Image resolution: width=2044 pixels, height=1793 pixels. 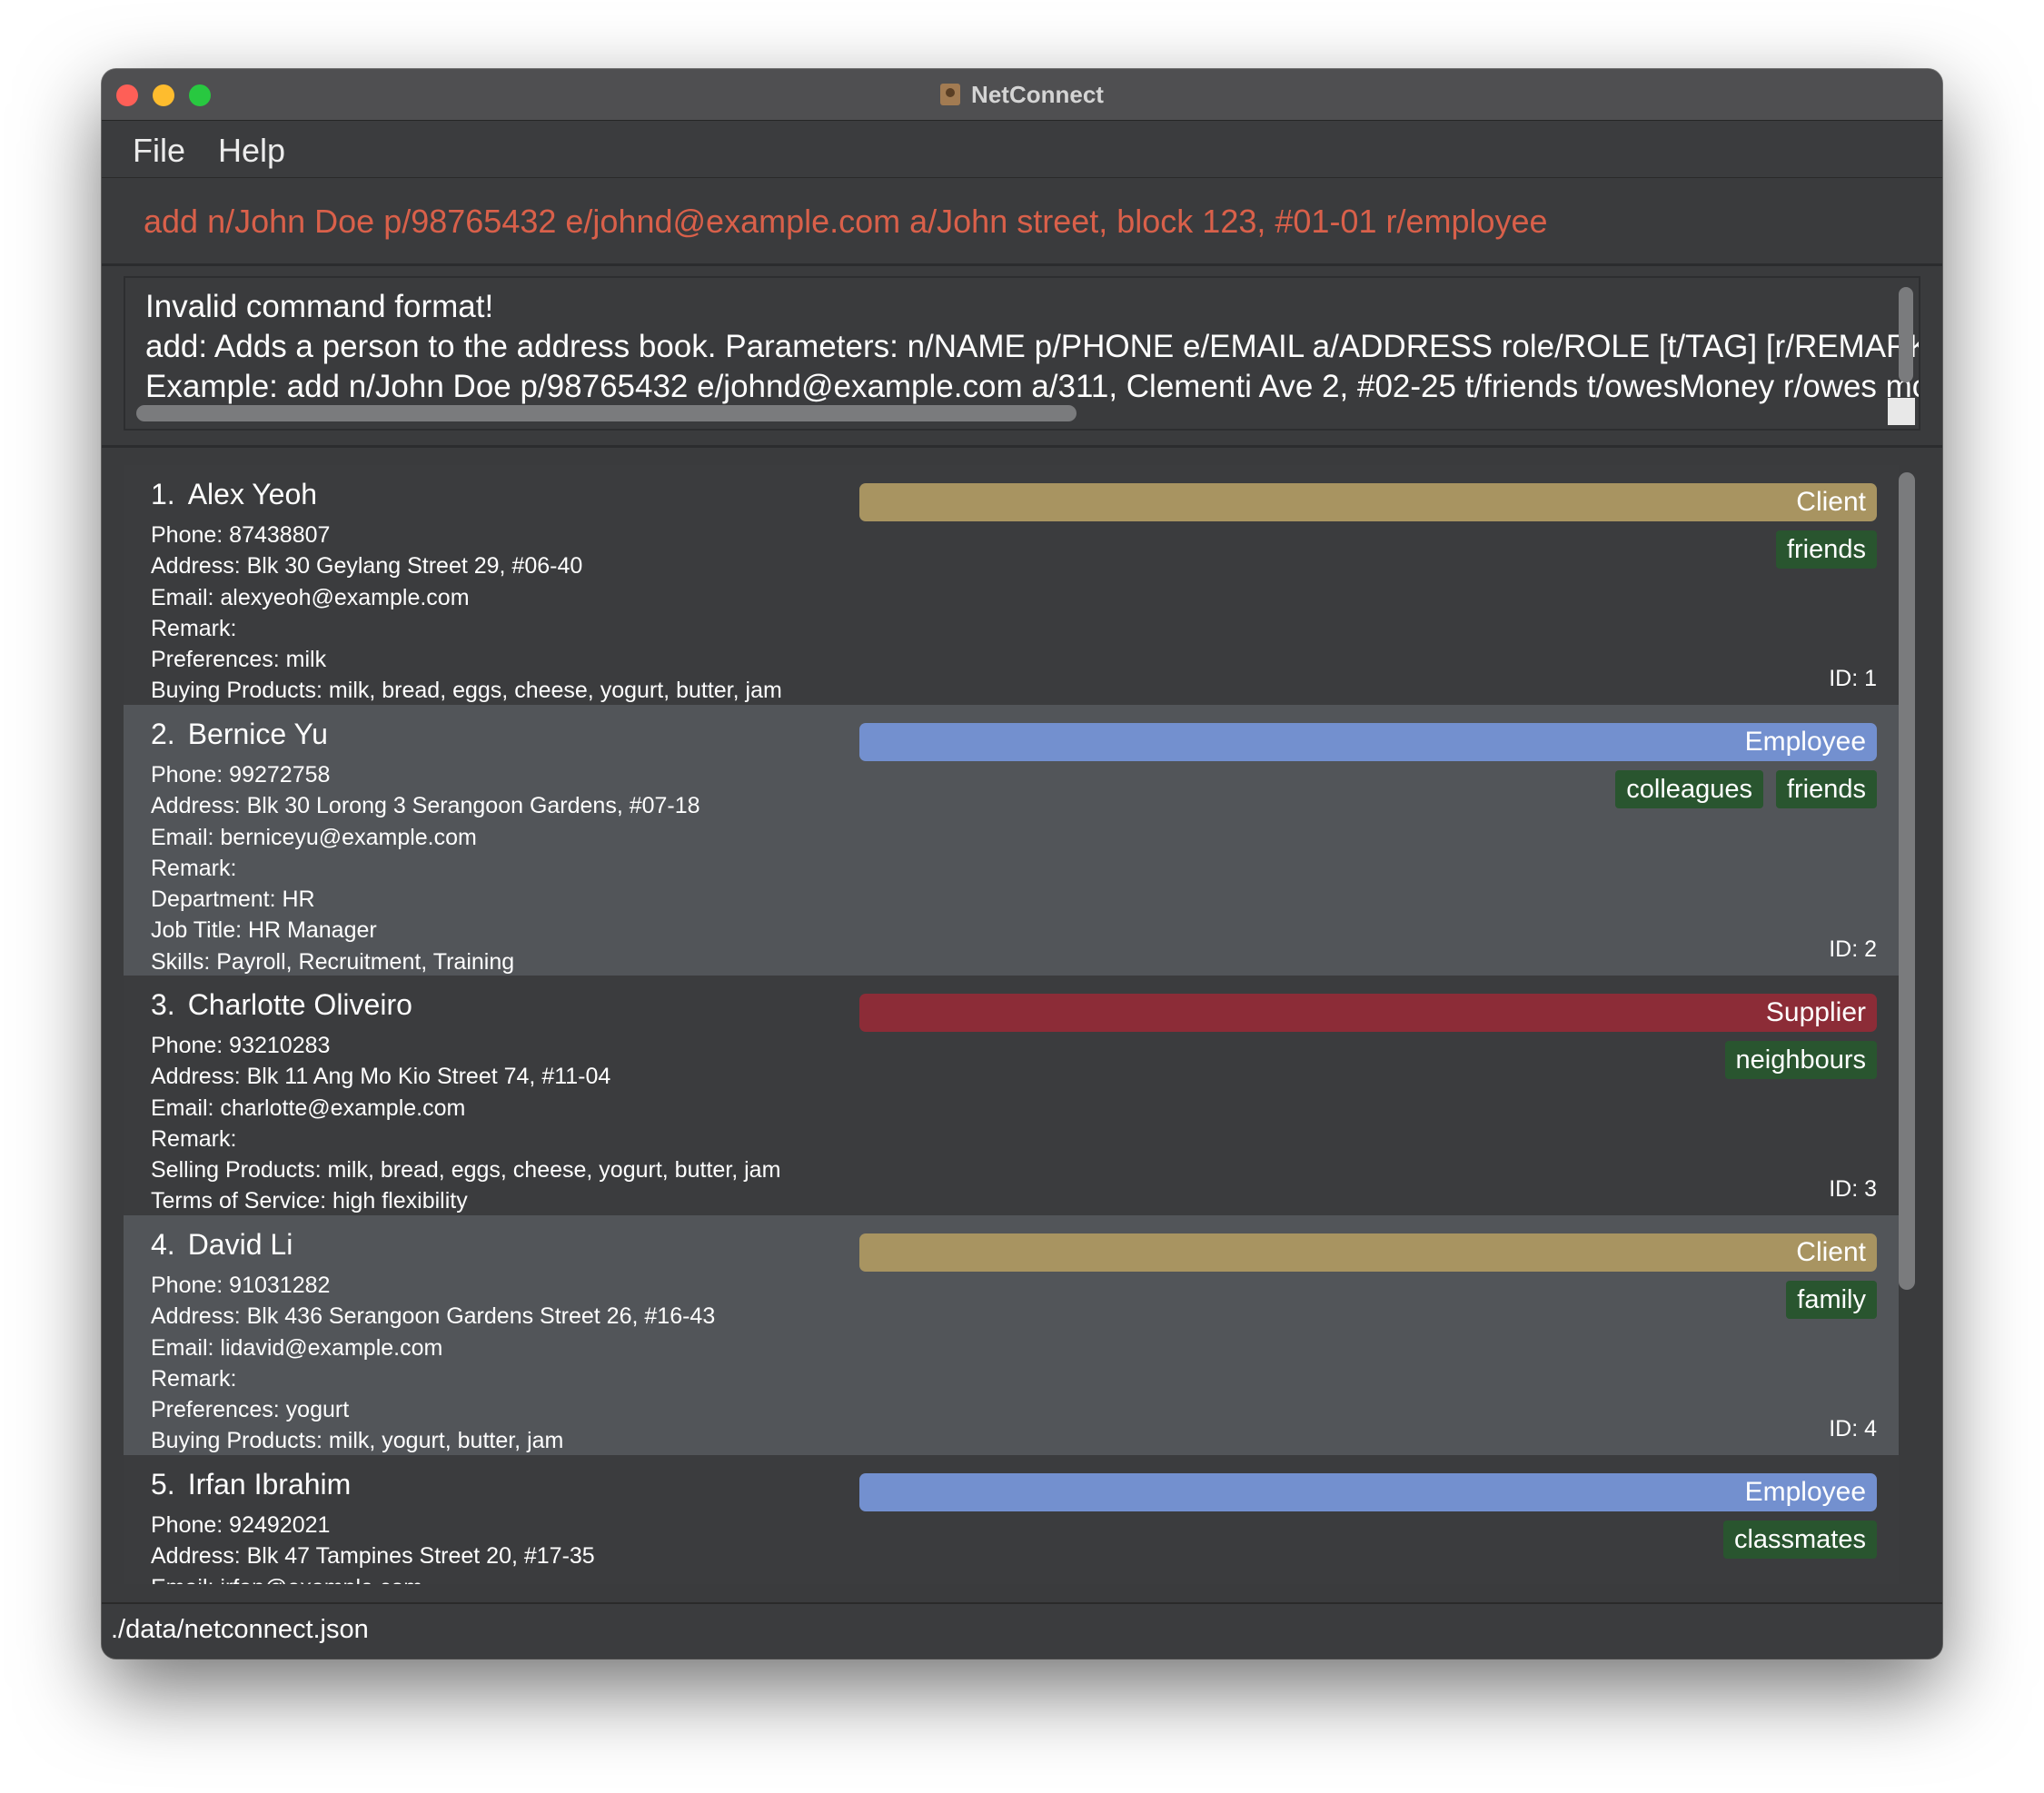 What do you see at coordinates (1368, 1013) in the screenshot?
I see `role-badge: Supplier` at bounding box center [1368, 1013].